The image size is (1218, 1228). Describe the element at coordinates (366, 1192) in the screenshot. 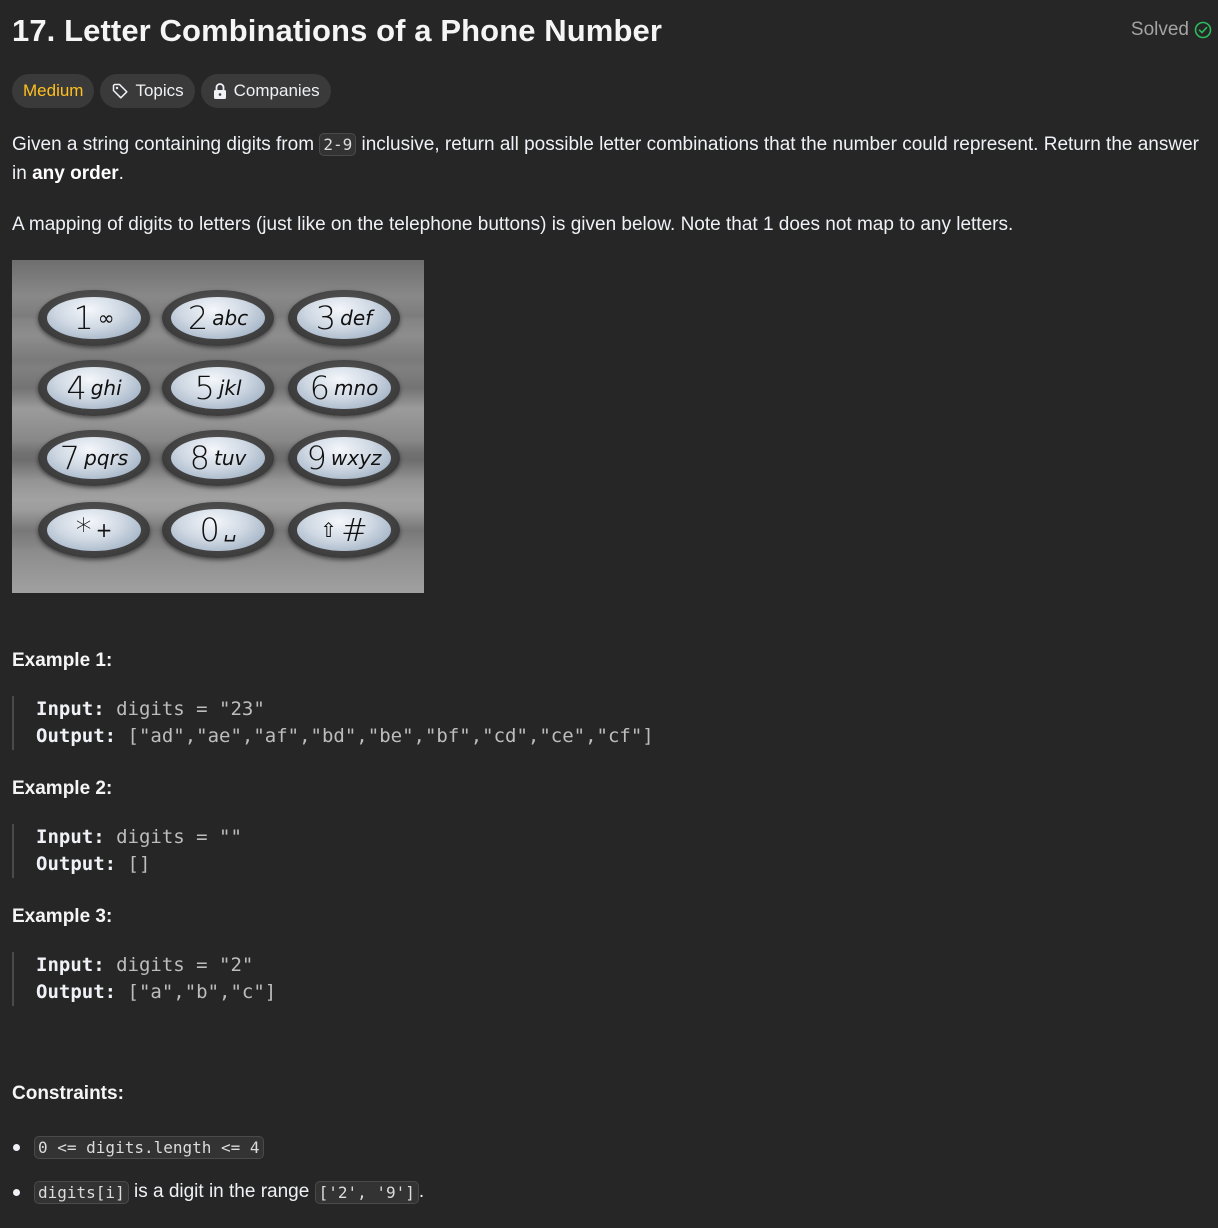

I see `inline-code: ['2', '9']` at that location.